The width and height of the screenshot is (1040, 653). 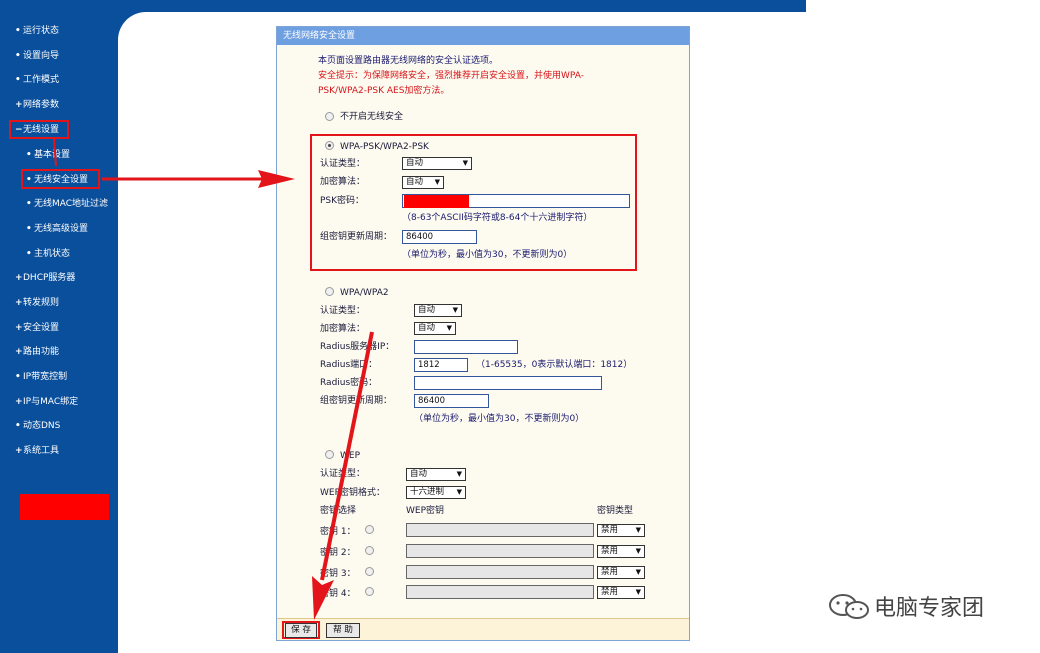 I want to click on warning-line-1: 安全提示：为保障网络安全，强烈推荐开启安全设置，并使用WPA-, so click(x=451, y=76).